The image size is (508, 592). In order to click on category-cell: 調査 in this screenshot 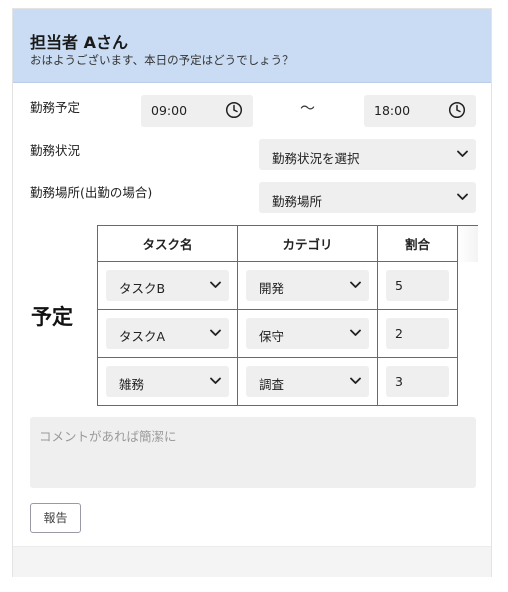, I will do `click(307, 381)`.